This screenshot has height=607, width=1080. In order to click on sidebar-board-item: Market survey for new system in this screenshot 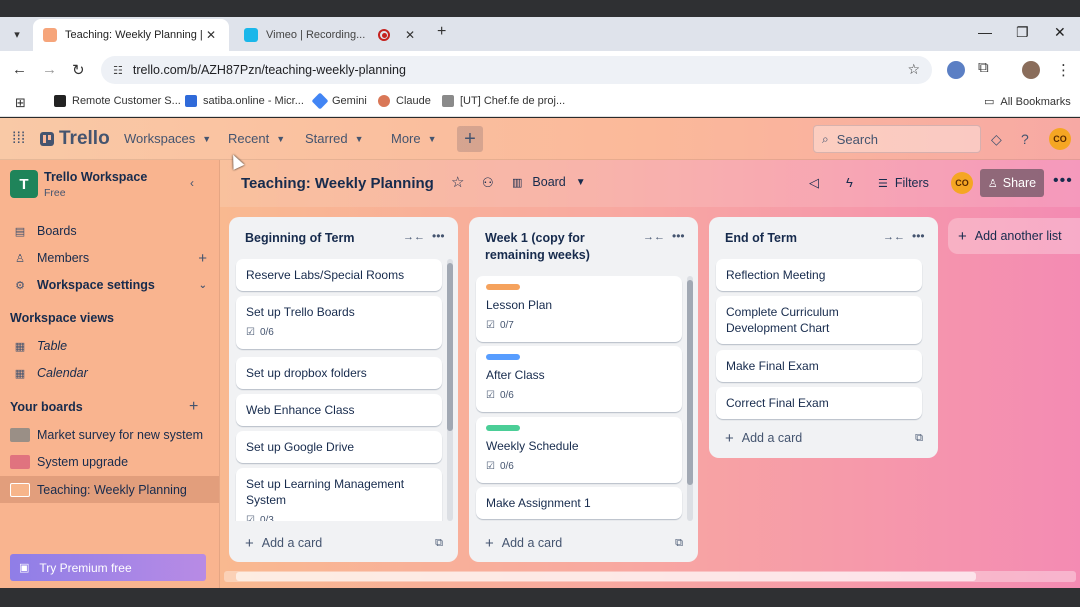, I will do `click(109, 435)`.